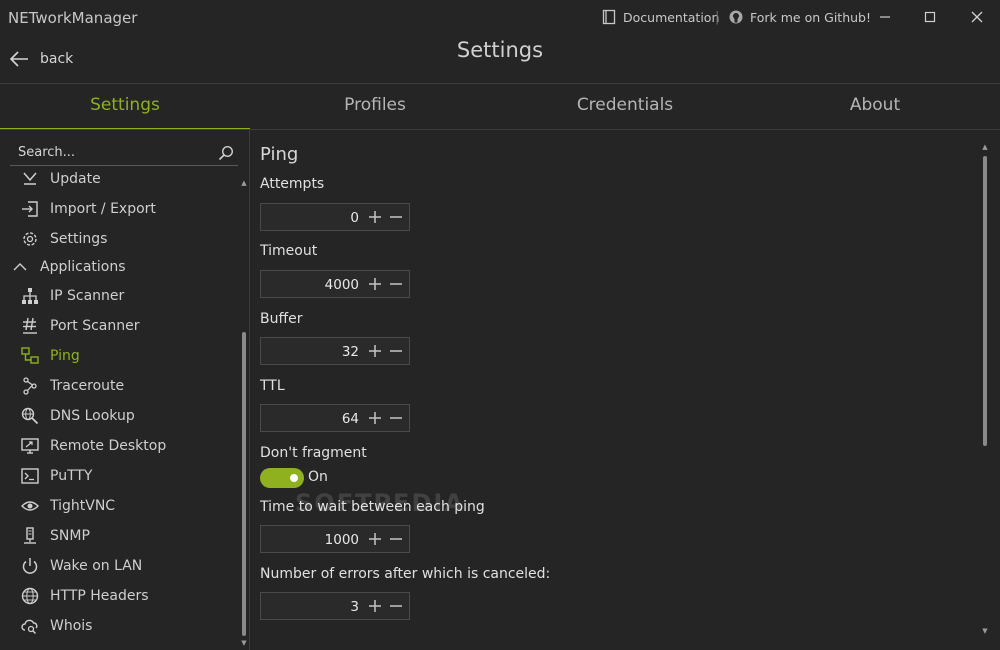  I want to click on sidebar-item-ping: Ping, so click(120, 356).